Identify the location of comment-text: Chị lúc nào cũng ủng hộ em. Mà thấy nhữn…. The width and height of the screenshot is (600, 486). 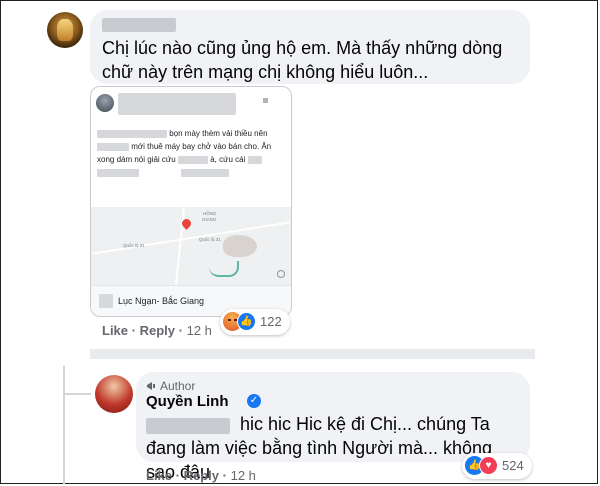
(302, 60).